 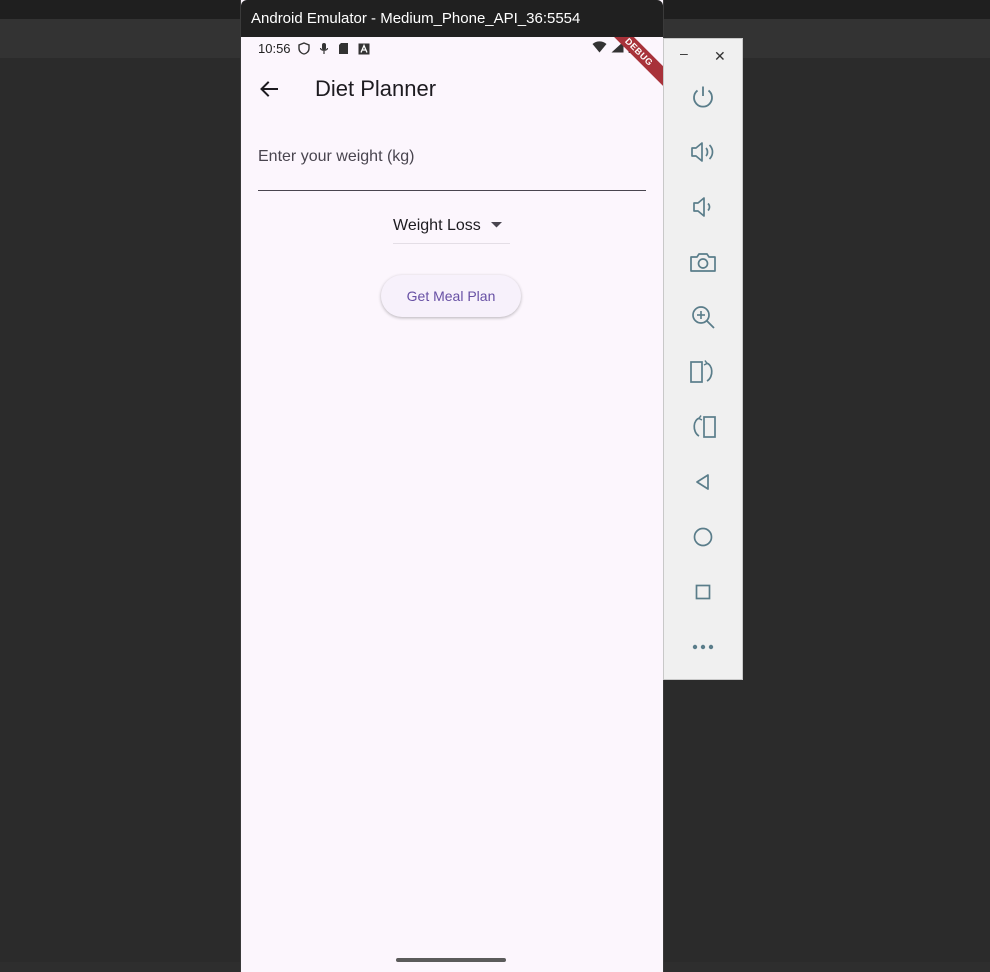 I want to click on back-button, so click(x=269, y=89).